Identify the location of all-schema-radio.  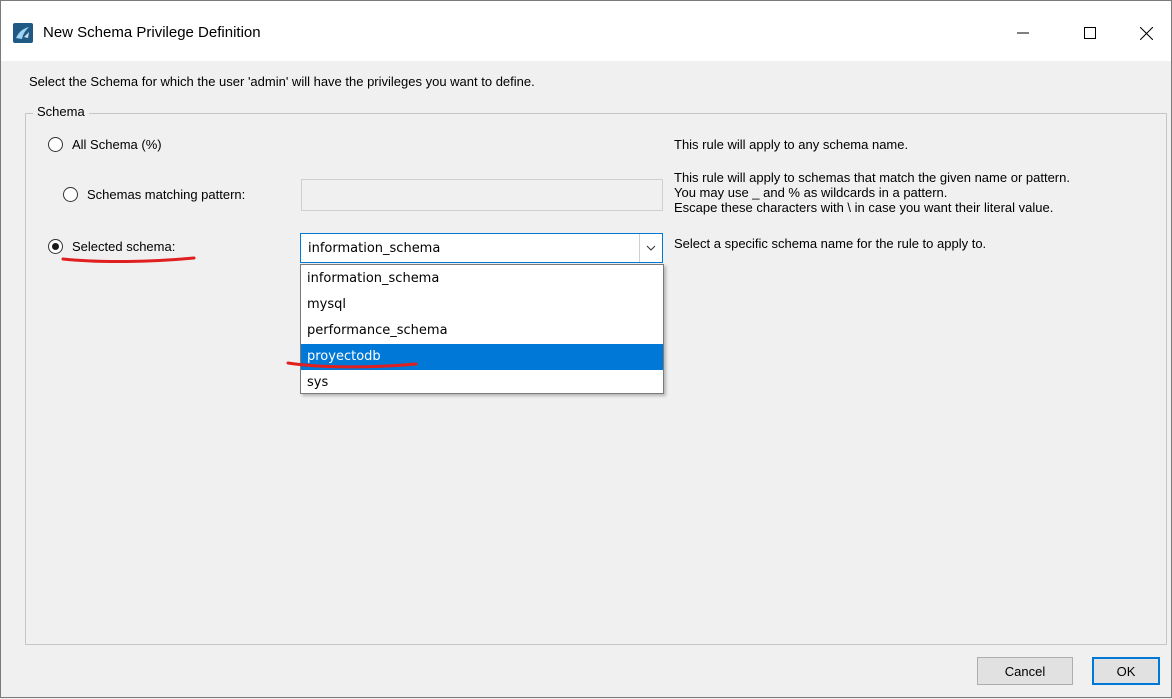
(55, 144).